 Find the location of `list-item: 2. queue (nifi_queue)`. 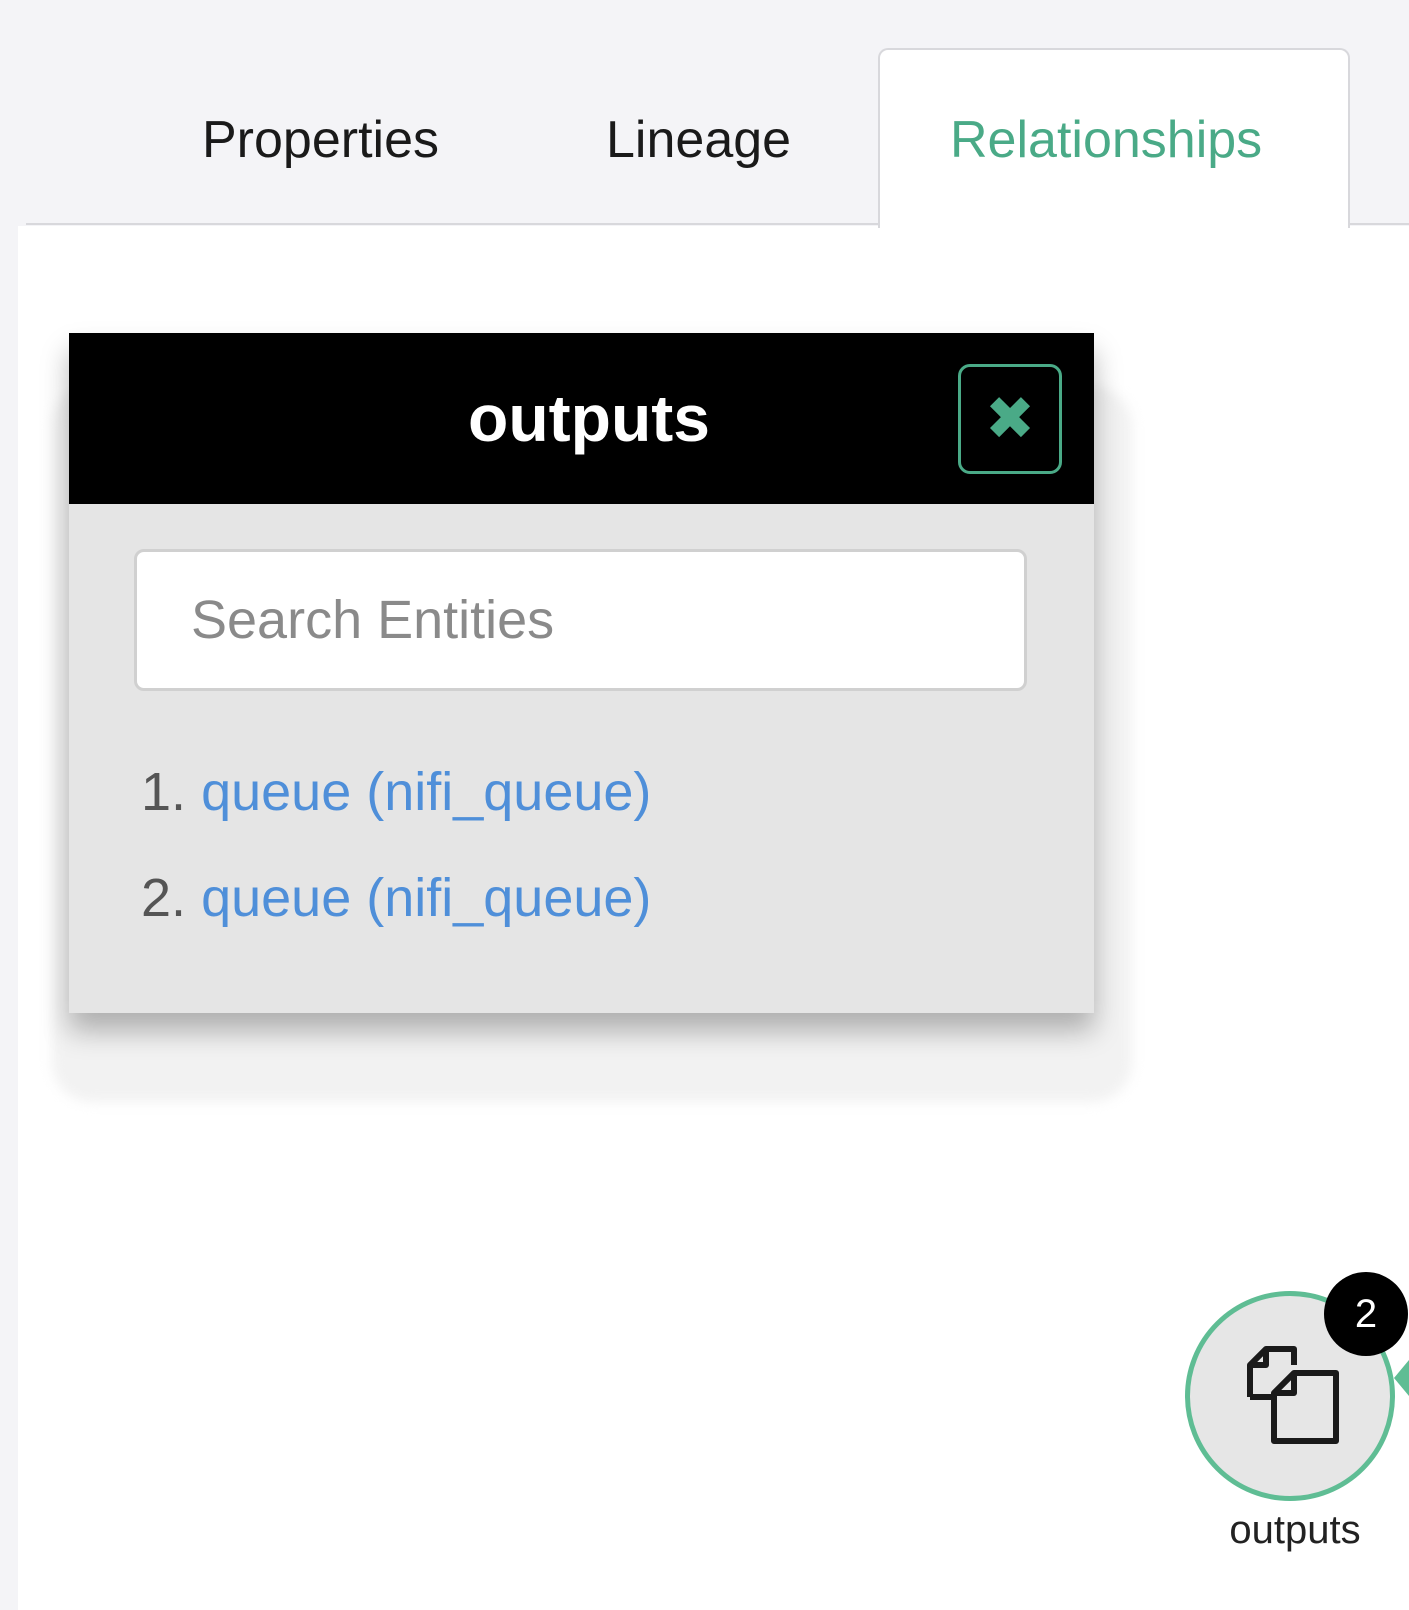

list-item: 2. queue (nifi_queue) is located at coordinates (396, 898).